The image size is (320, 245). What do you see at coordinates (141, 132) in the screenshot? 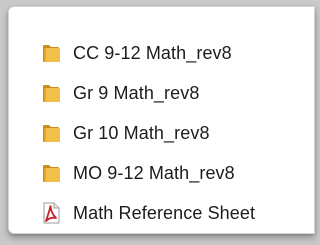
I see `file-name: Gr 10 Math_rev8` at bounding box center [141, 132].